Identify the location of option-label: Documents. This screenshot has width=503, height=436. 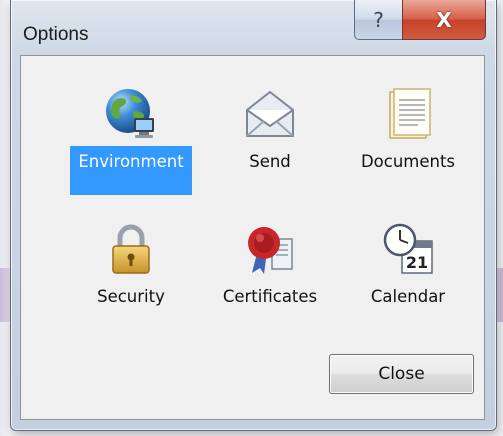
(408, 161).